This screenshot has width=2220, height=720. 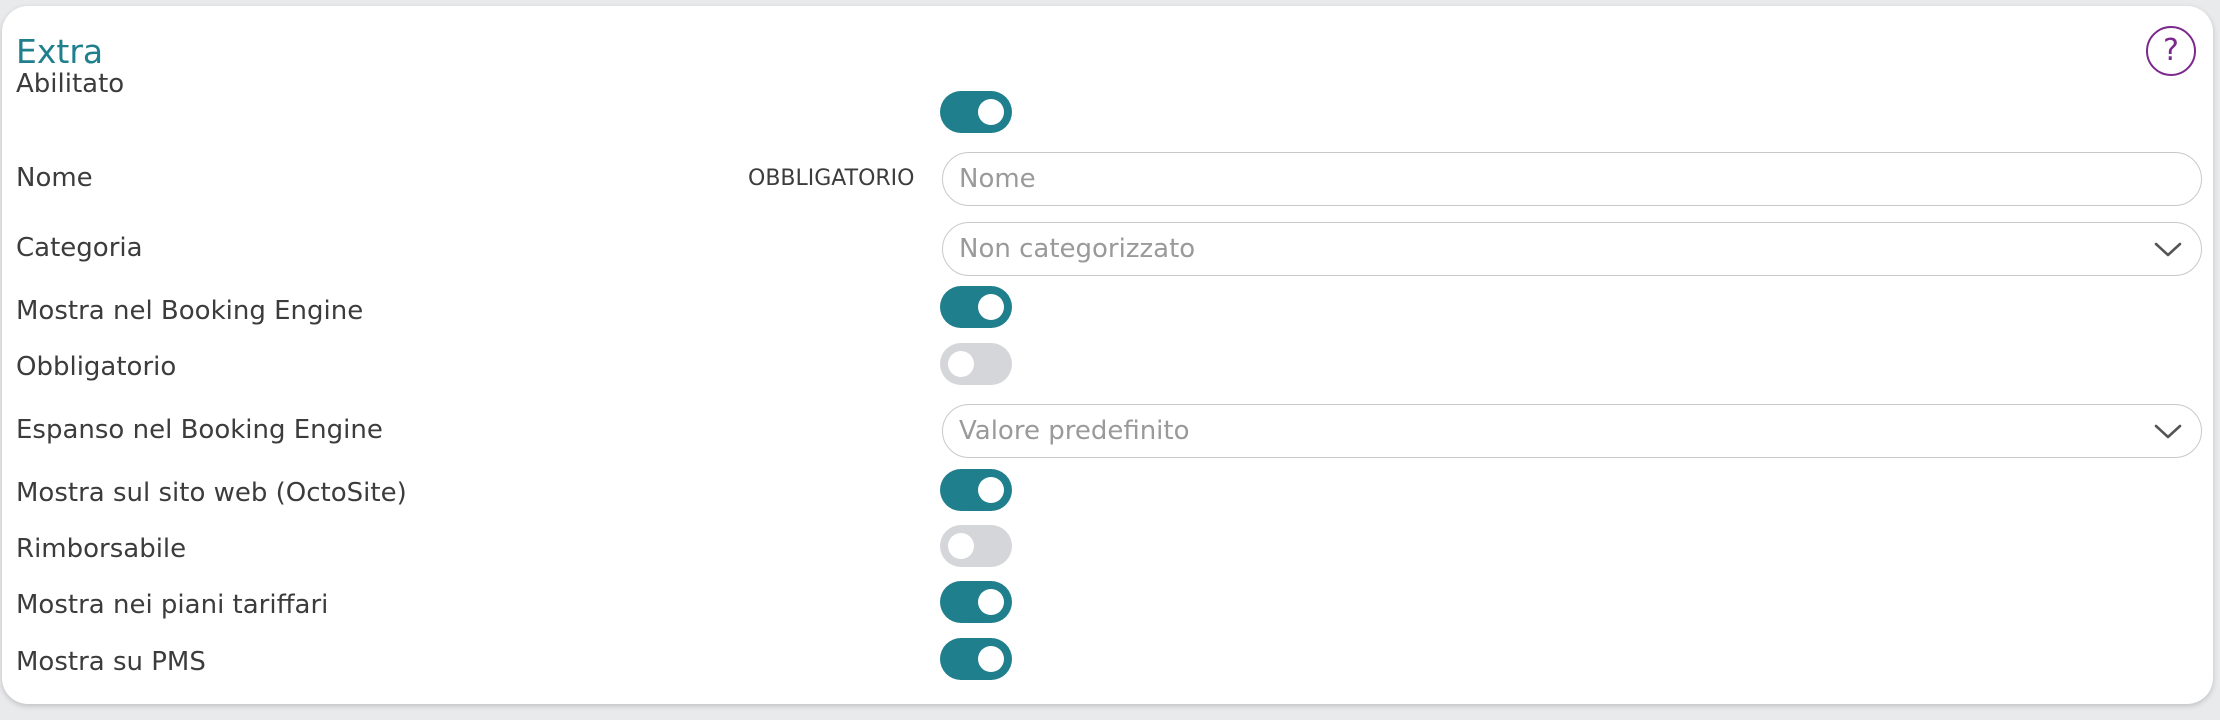 What do you see at coordinates (1077, 249) in the screenshot?
I see `category-selected-value: Non categorizzato` at bounding box center [1077, 249].